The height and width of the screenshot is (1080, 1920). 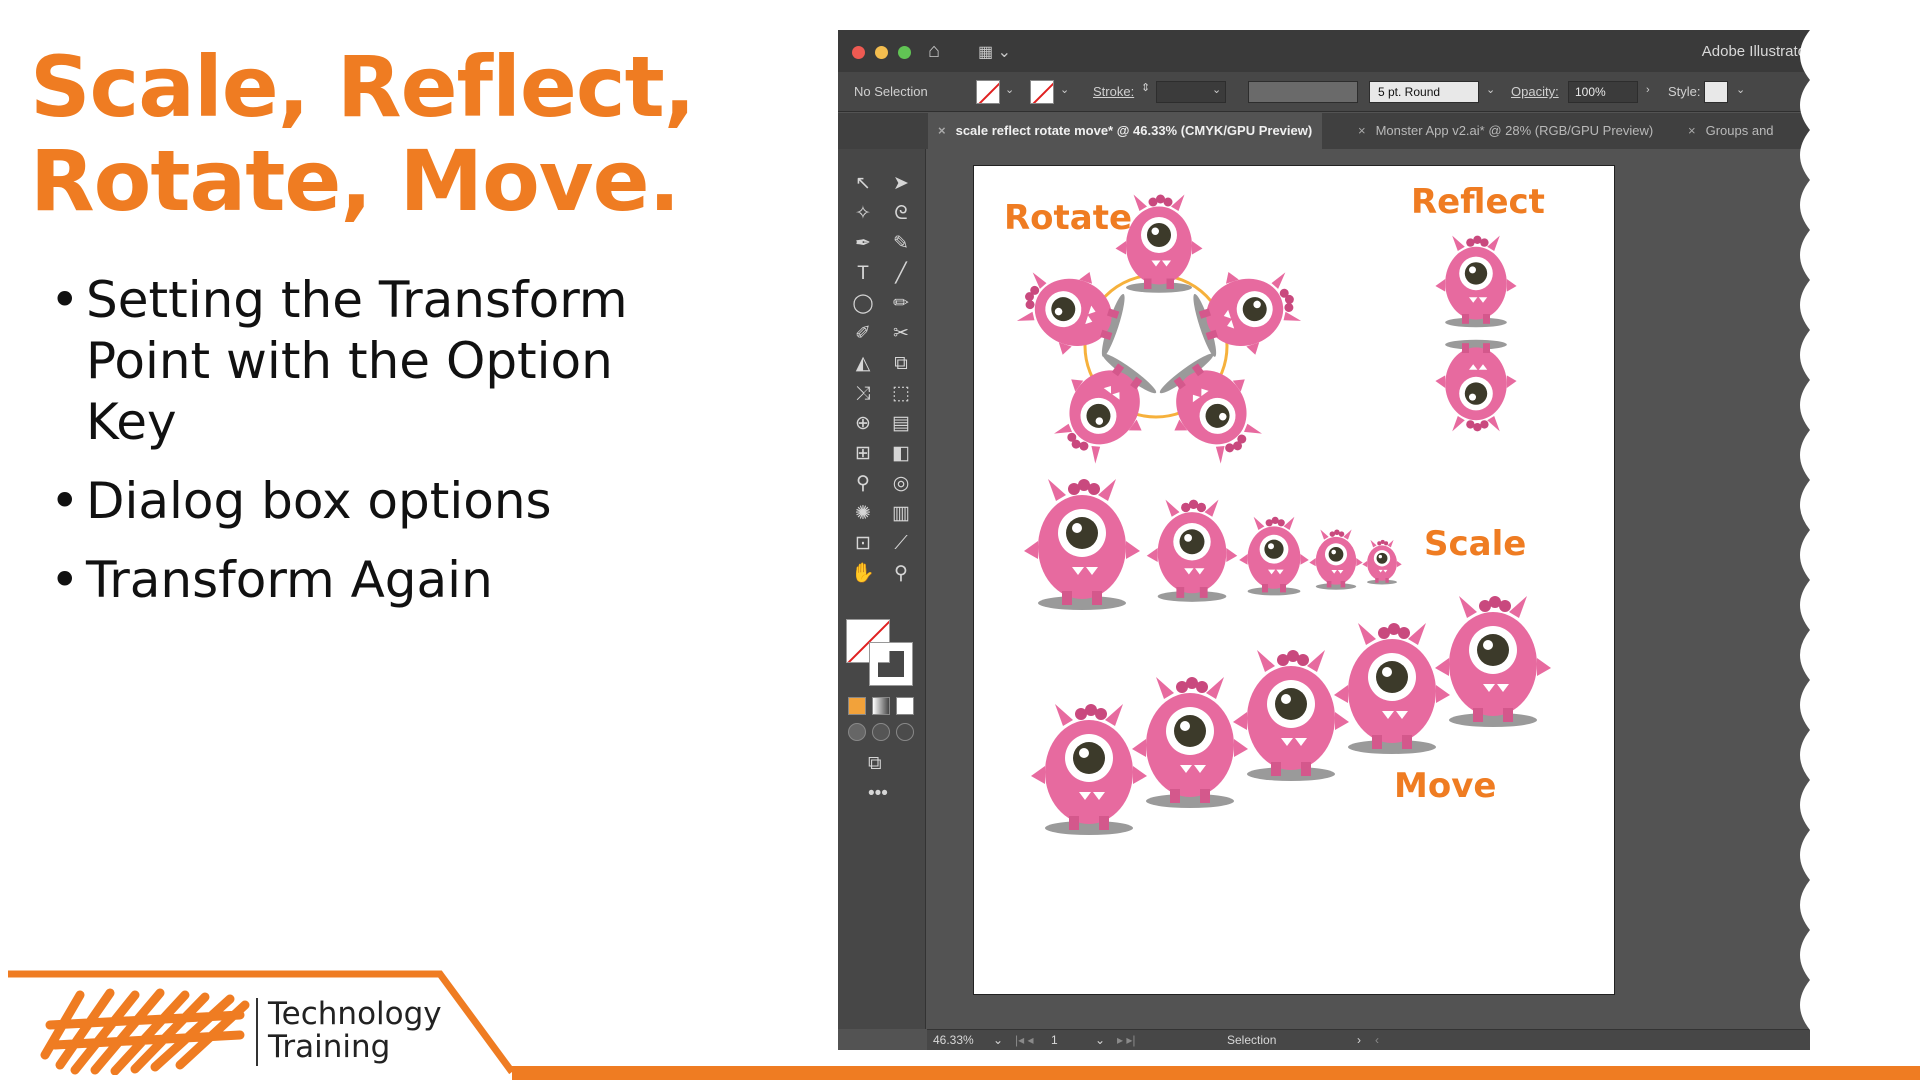 What do you see at coordinates (863, 454) in the screenshot?
I see `mesh-tool-icon: ⊞` at bounding box center [863, 454].